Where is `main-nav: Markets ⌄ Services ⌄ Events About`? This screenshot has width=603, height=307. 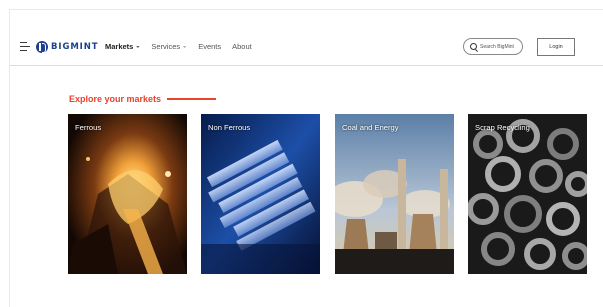 main-nav: Markets ⌄ Services ⌄ Events About is located at coordinates (184, 46).